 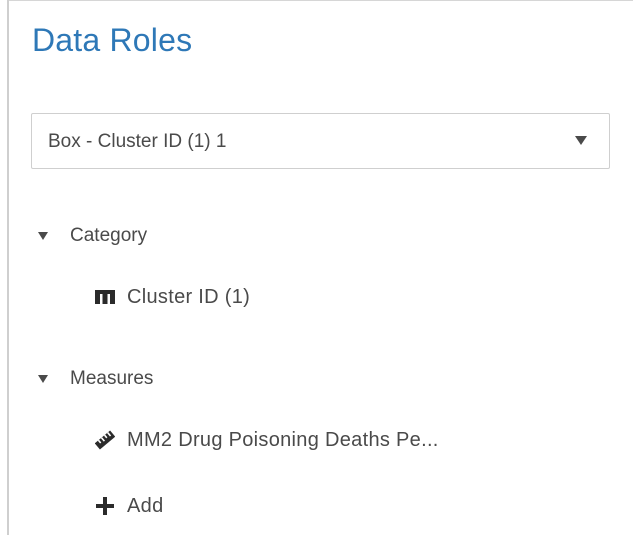 I want to click on plus-icon, so click(x=105, y=506).